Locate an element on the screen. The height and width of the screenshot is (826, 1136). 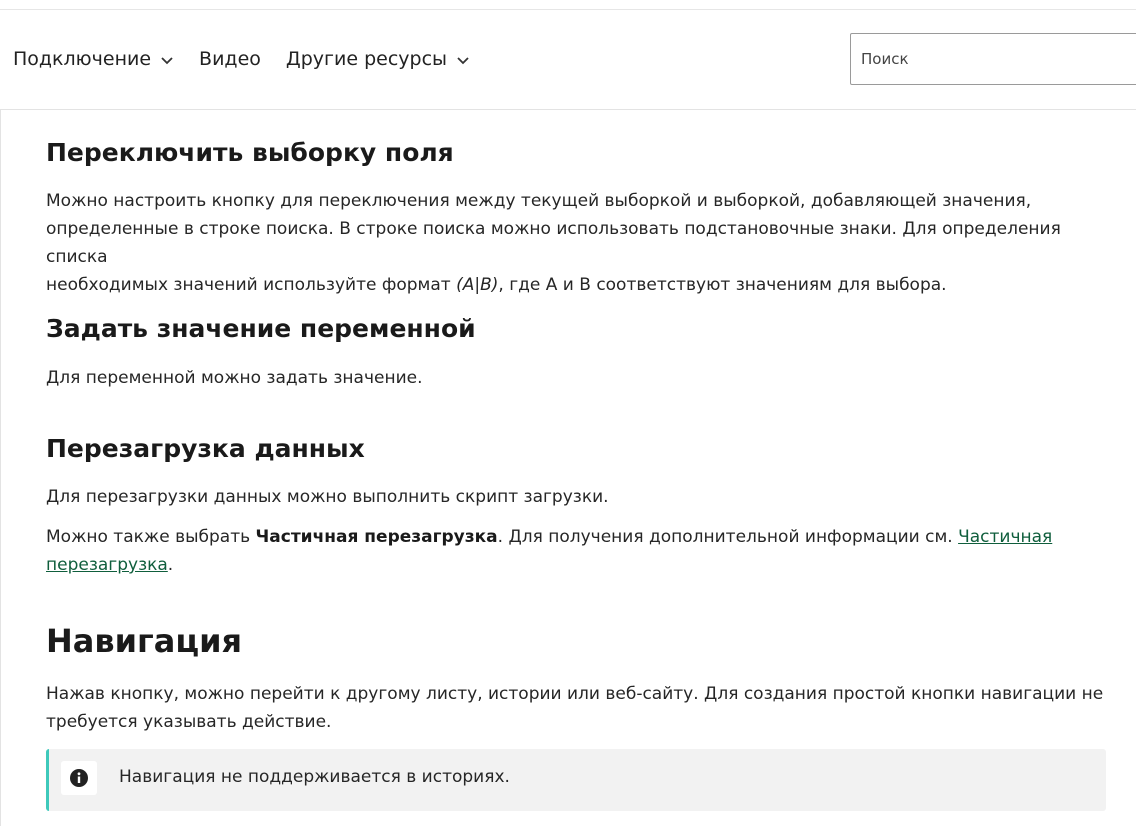
ui-term-bold: Частичная перезагрузка is located at coordinates (376, 537).